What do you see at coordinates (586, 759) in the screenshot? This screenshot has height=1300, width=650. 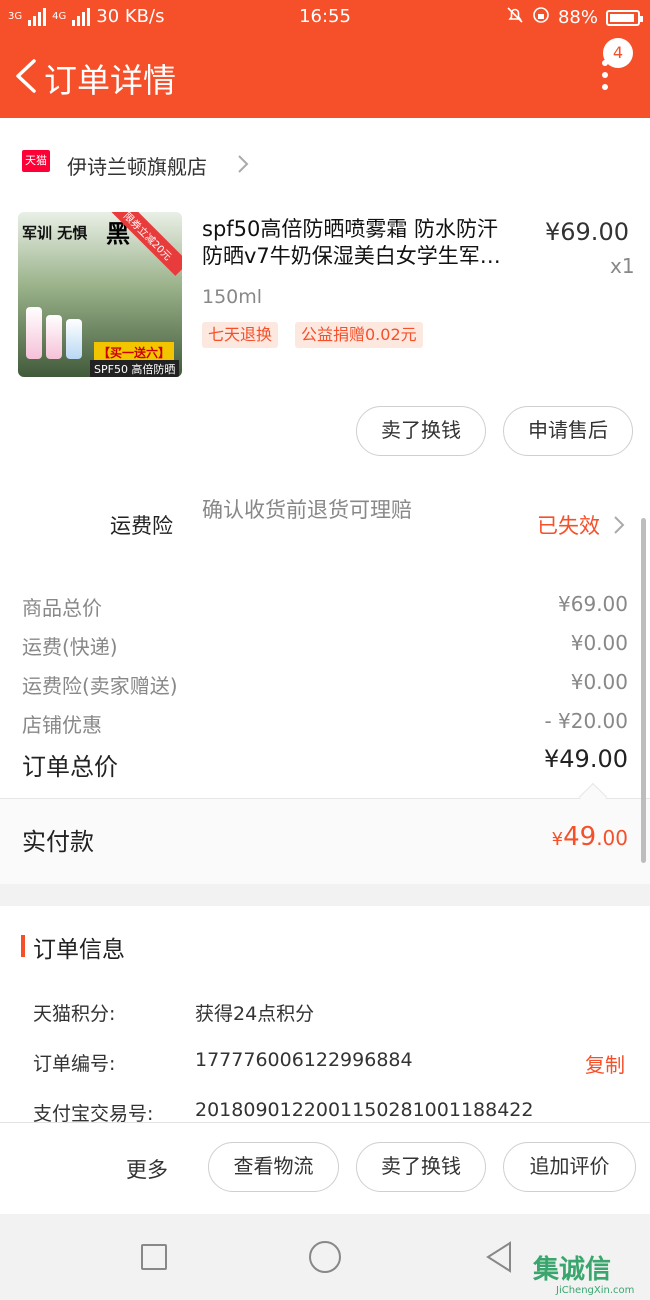 I see `order-total-value: ¥49.00` at bounding box center [586, 759].